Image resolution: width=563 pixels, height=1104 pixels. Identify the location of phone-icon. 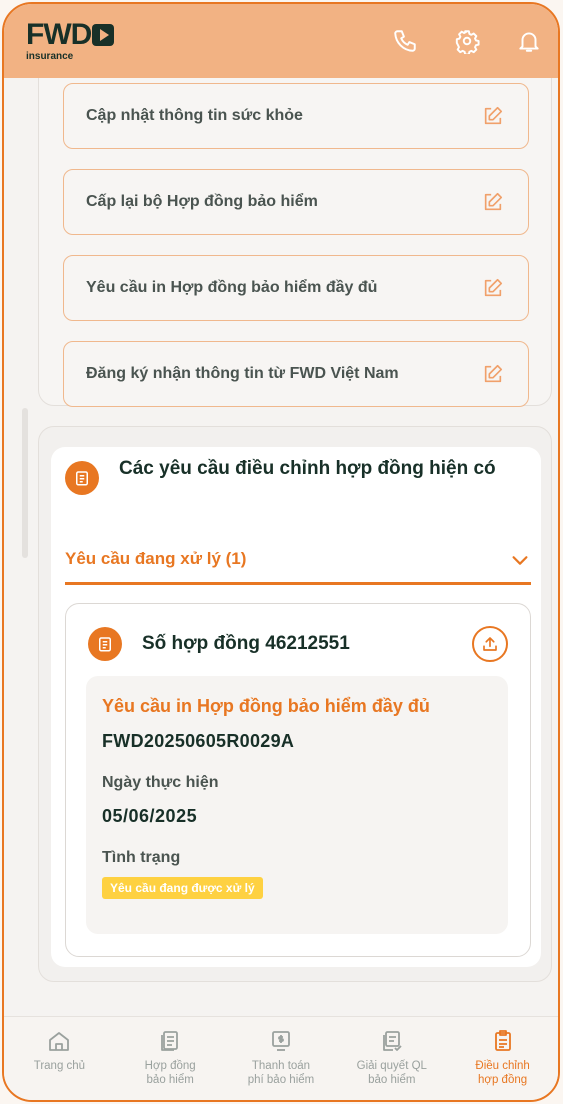
(405, 41).